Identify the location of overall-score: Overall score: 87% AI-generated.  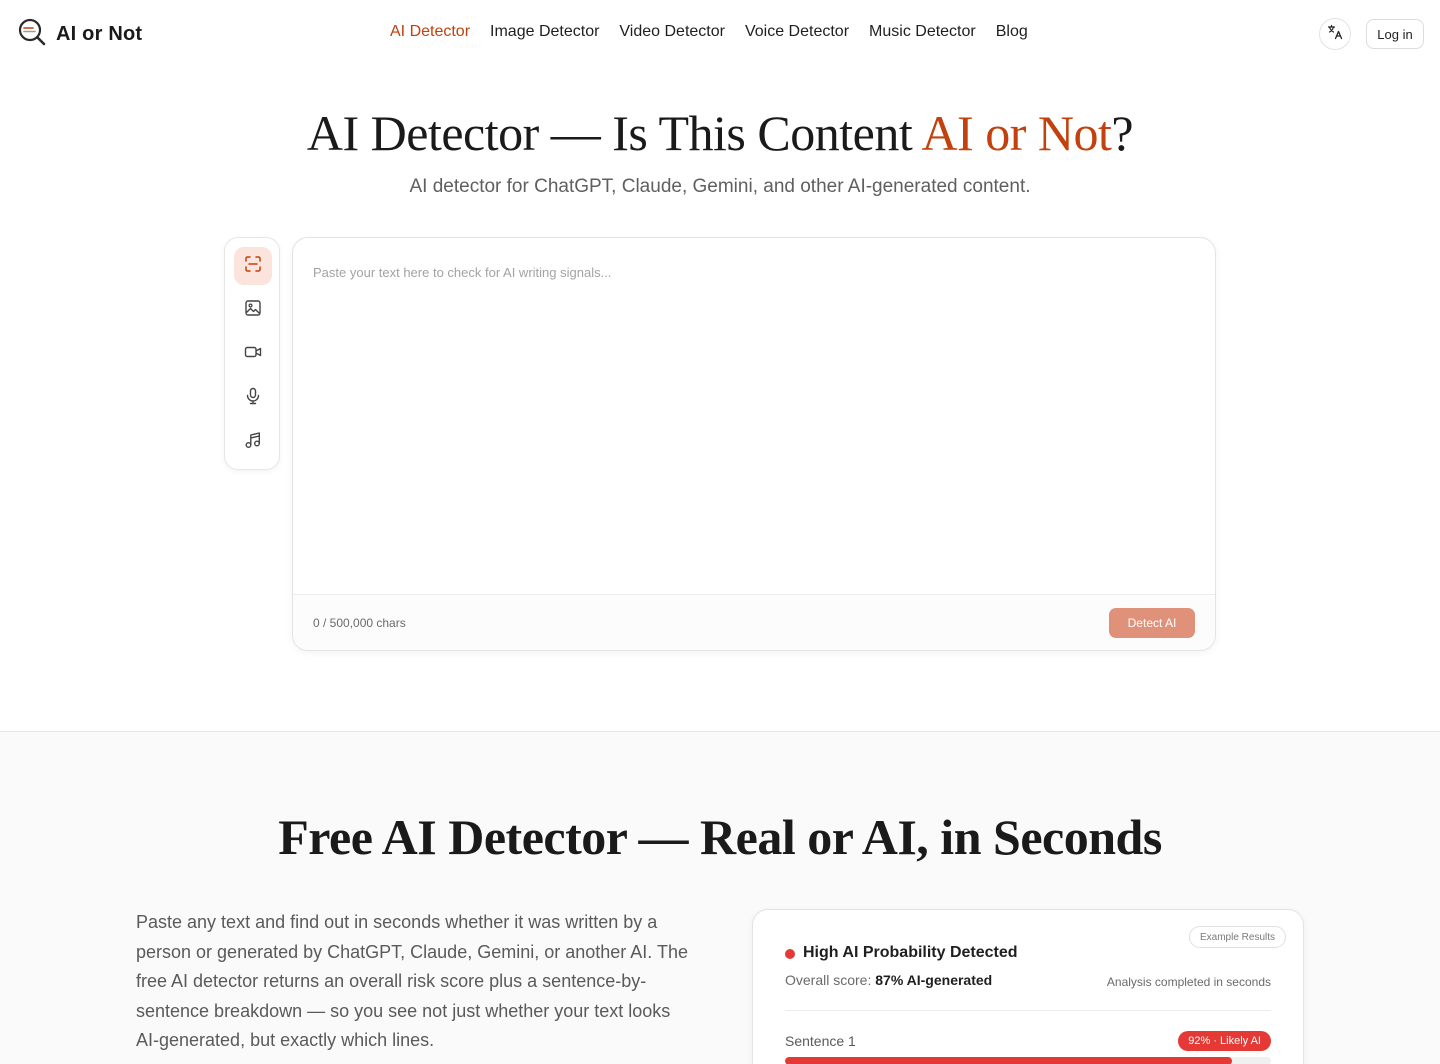
(888, 980).